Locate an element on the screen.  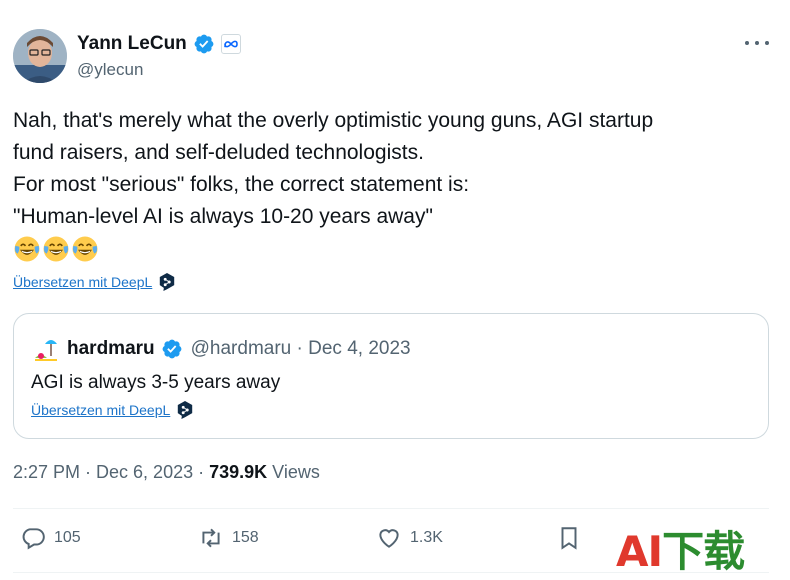
bookmark-button is located at coordinates (569, 538).